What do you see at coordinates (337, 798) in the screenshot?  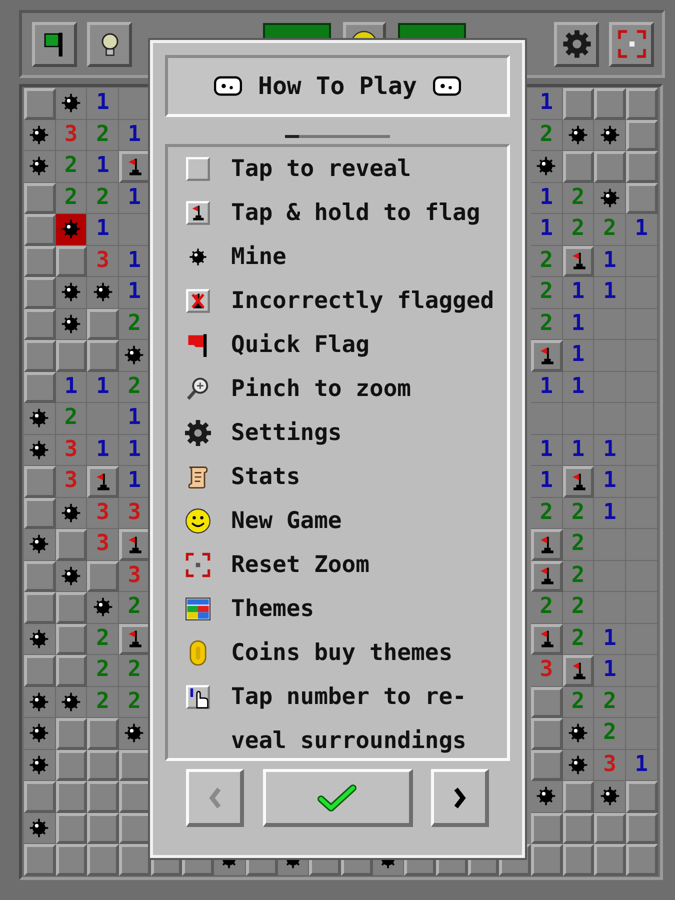 I see `confirm-button` at bounding box center [337, 798].